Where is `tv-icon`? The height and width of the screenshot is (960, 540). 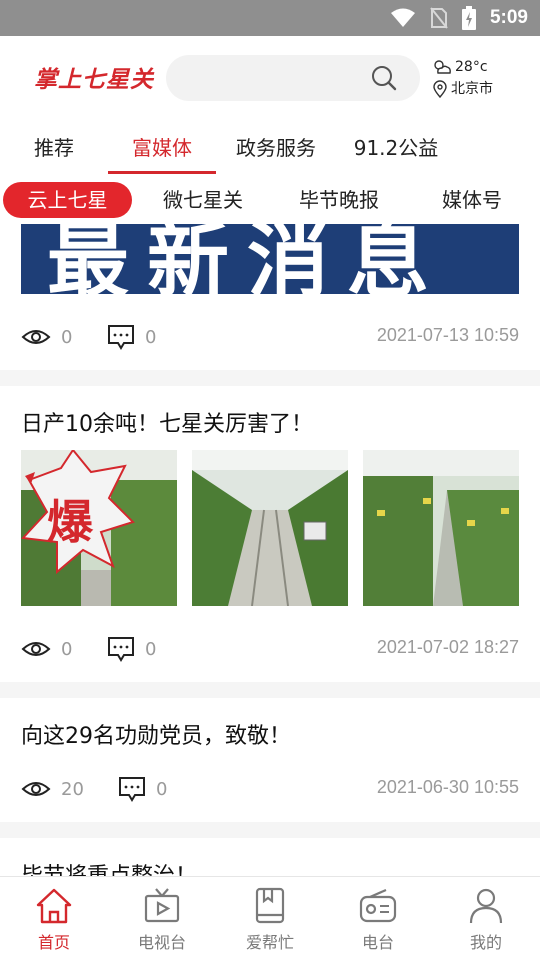 tv-icon is located at coordinates (162, 905).